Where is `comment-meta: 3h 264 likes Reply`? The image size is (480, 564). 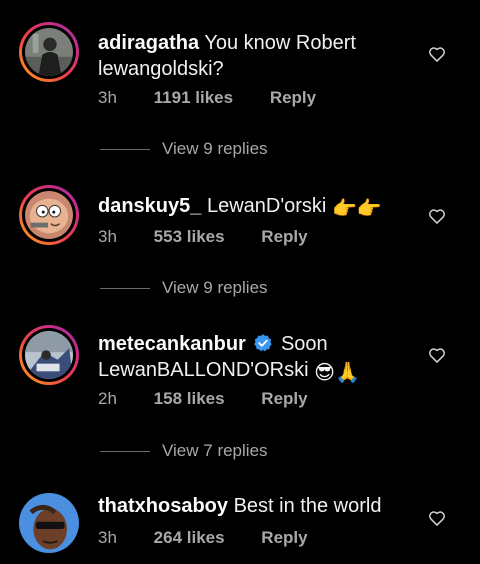
comment-meta: 3h 264 likes Reply is located at coordinates (219, 538).